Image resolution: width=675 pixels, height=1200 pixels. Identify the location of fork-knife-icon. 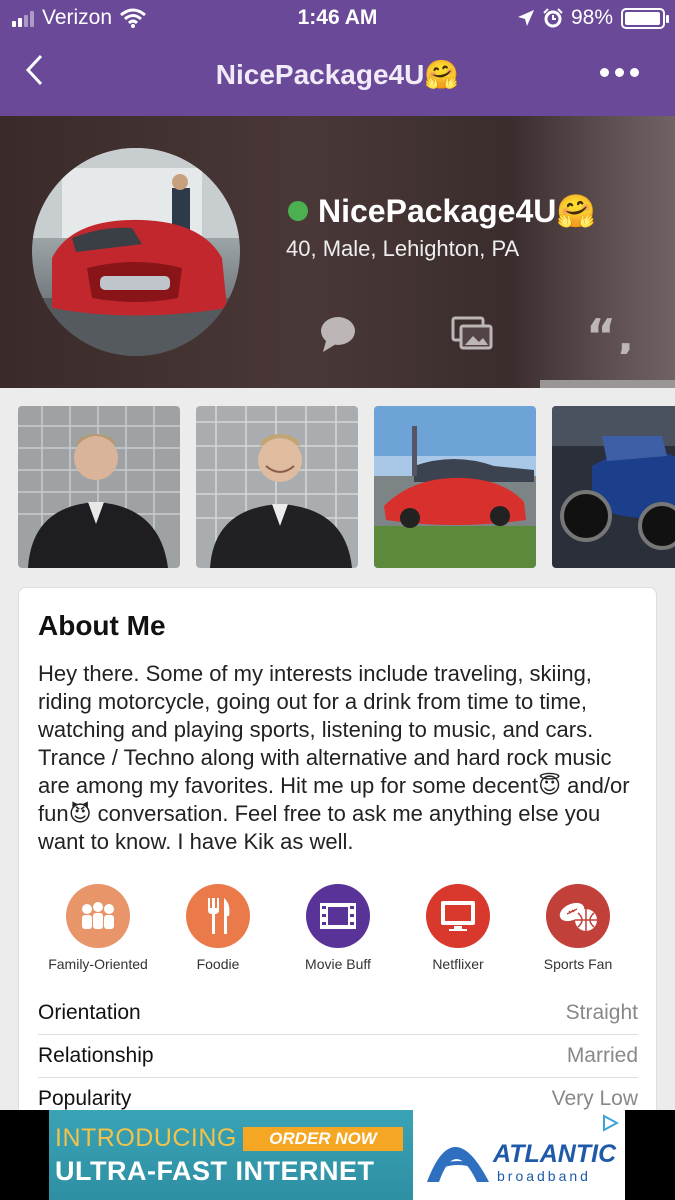
(218, 916).